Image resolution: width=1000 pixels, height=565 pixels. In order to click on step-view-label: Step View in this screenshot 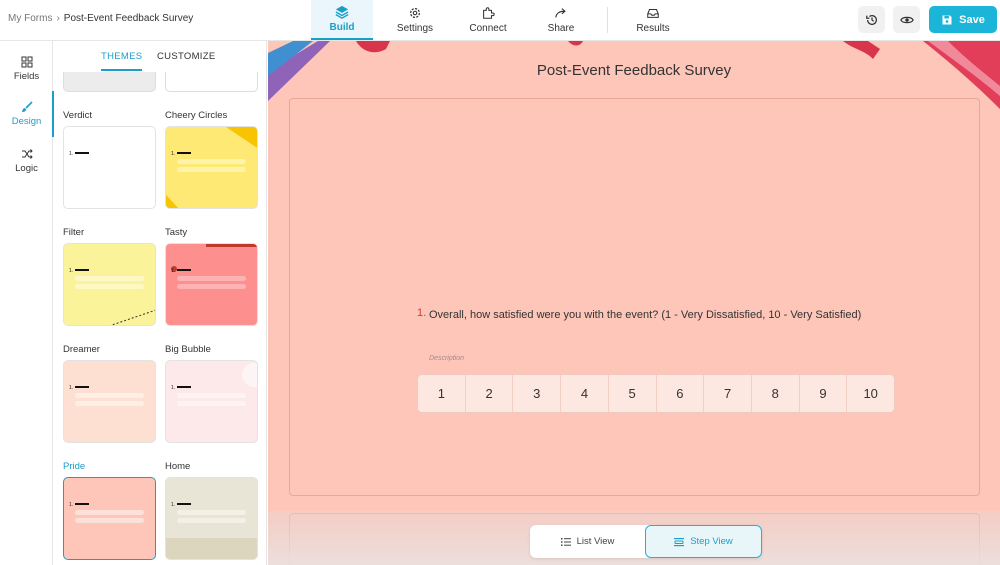, I will do `click(711, 541)`.